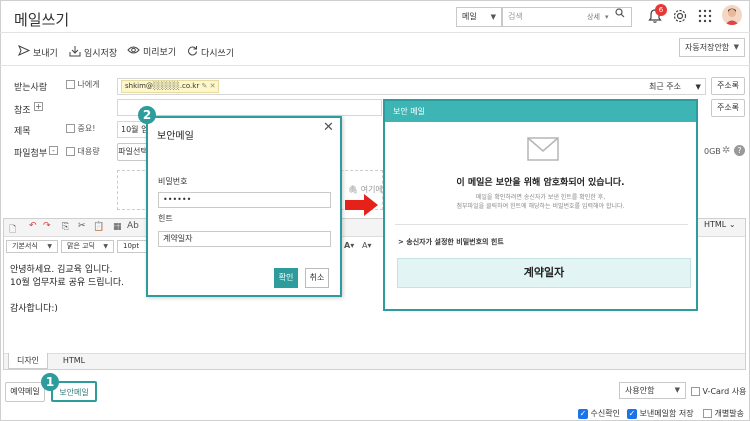  I want to click on search-placeholder: 검색, so click(515, 16).